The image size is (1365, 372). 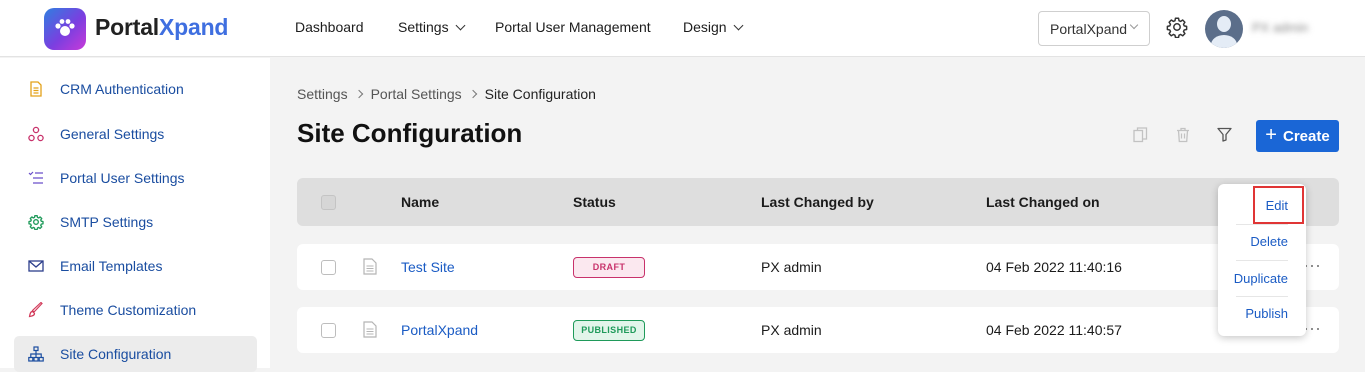 I want to click on sidebar-item-crm-authentication: CRM Authentication, so click(x=135, y=89).